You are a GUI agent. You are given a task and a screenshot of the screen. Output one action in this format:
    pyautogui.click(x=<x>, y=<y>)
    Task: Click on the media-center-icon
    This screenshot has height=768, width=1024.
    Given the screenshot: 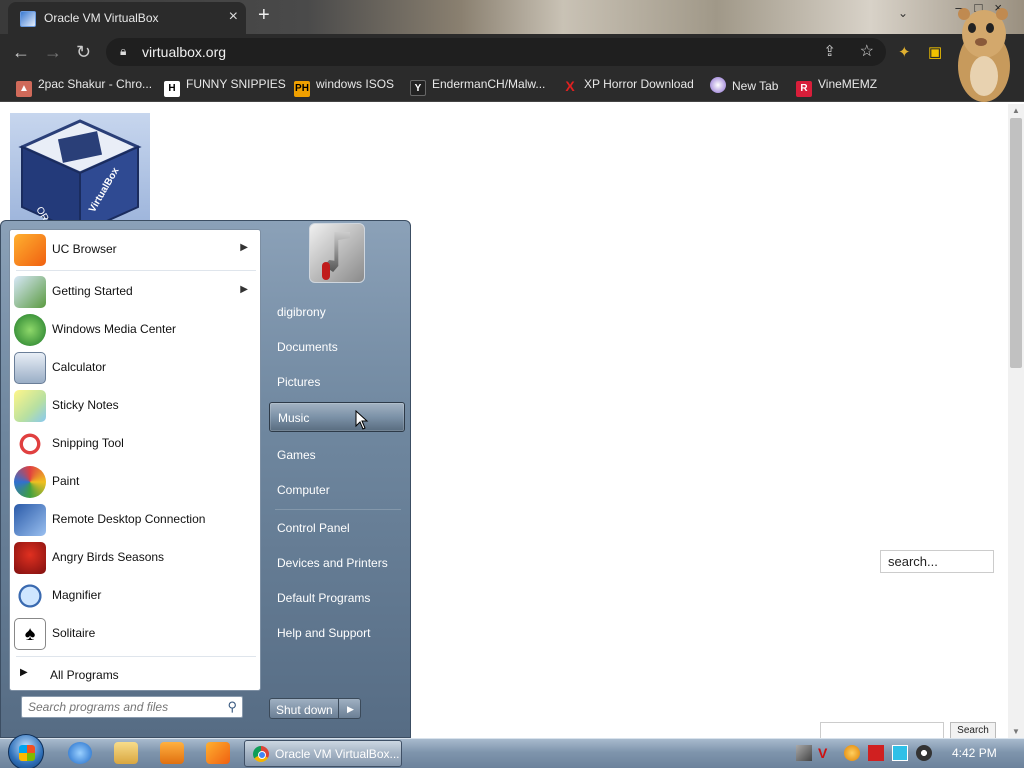 What is the action you would take?
    pyautogui.click(x=30, y=330)
    